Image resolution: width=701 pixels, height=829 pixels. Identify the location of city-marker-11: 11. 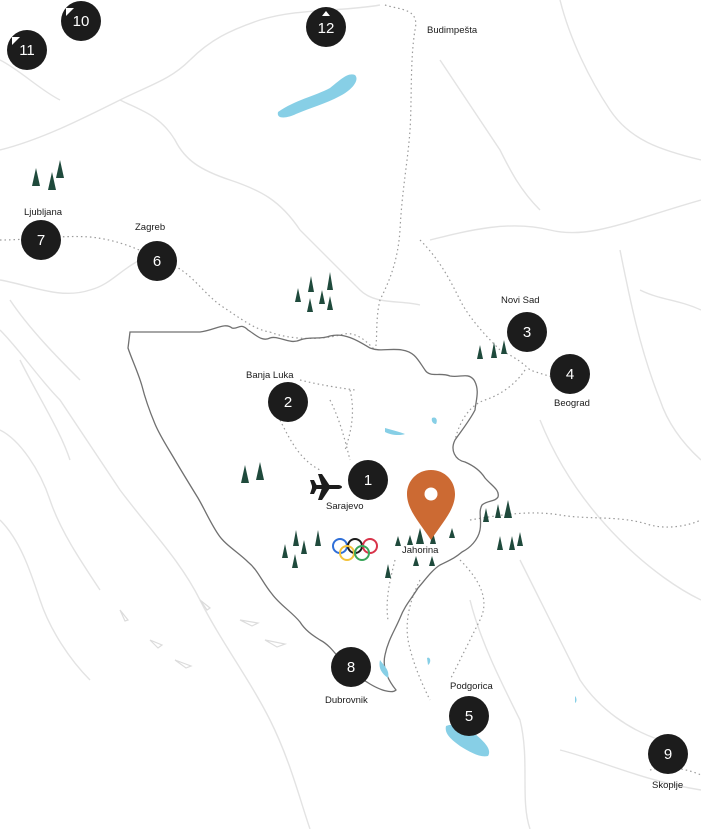
(27, 50).